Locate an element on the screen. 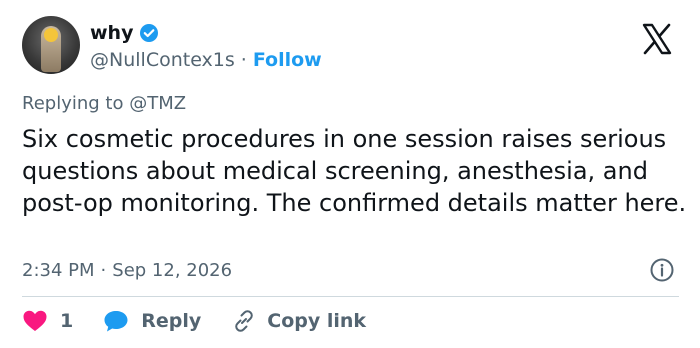  speech-bubble-icon is located at coordinates (116, 321).